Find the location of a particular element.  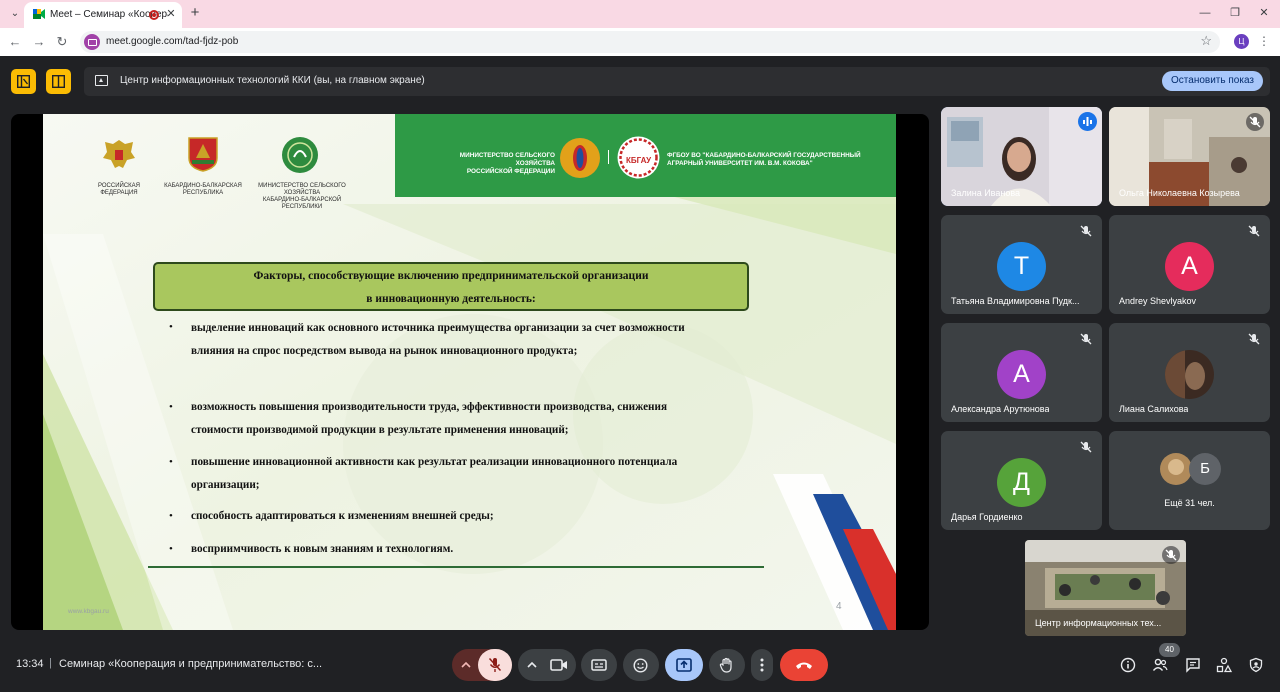

participant-tile-7: Д Дарья Гордиенко is located at coordinates (1021, 480).